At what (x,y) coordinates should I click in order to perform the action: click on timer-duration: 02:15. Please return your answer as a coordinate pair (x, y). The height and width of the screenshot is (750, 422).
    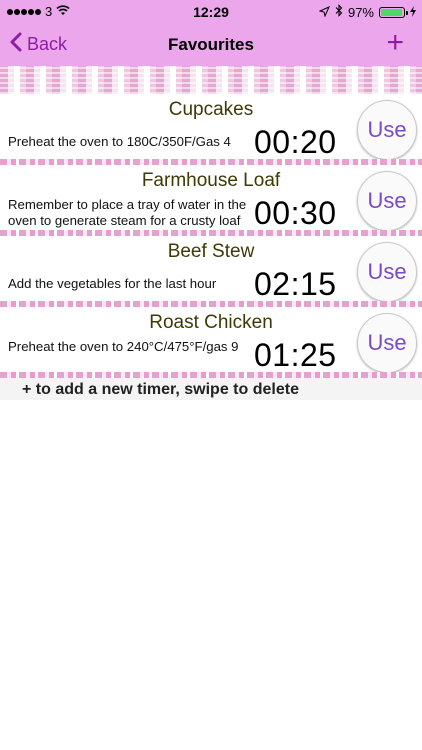
    Looking at the image, I should click on (295, 284).